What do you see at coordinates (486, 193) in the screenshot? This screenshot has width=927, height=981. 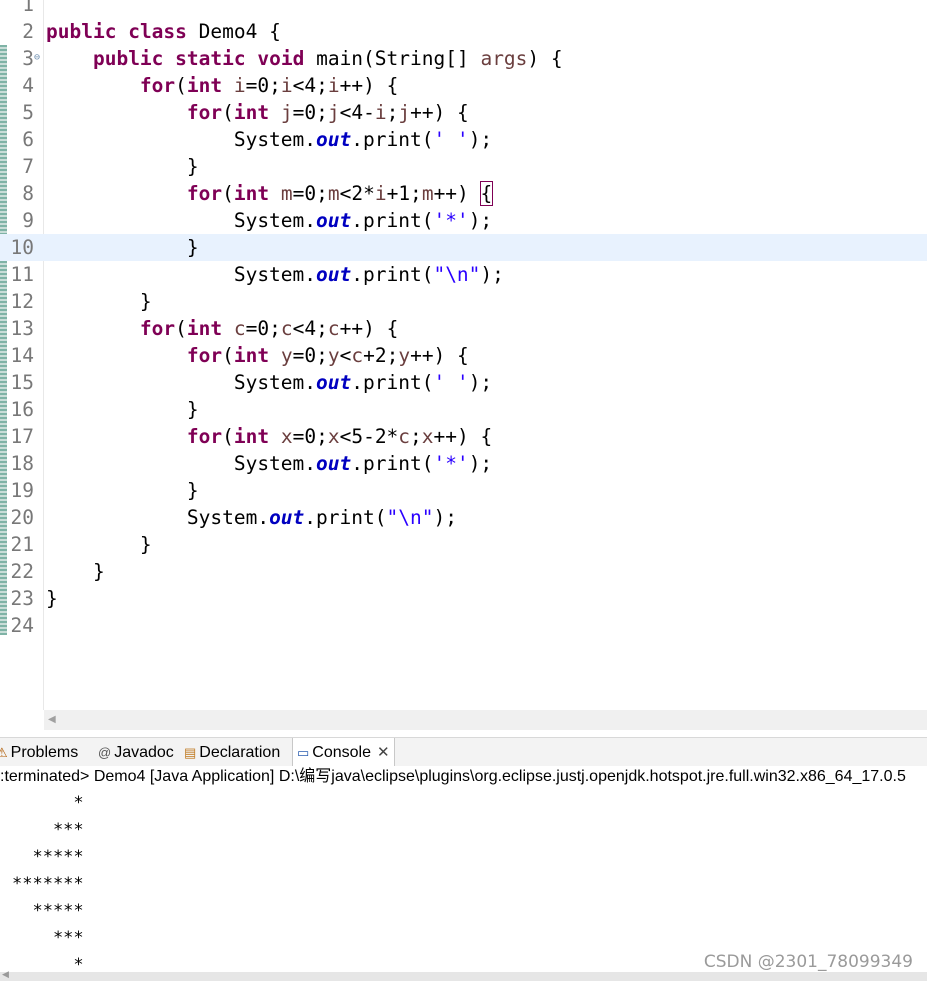 I see `matching-bracket-highlight: {` at bounding box center [486, 193].